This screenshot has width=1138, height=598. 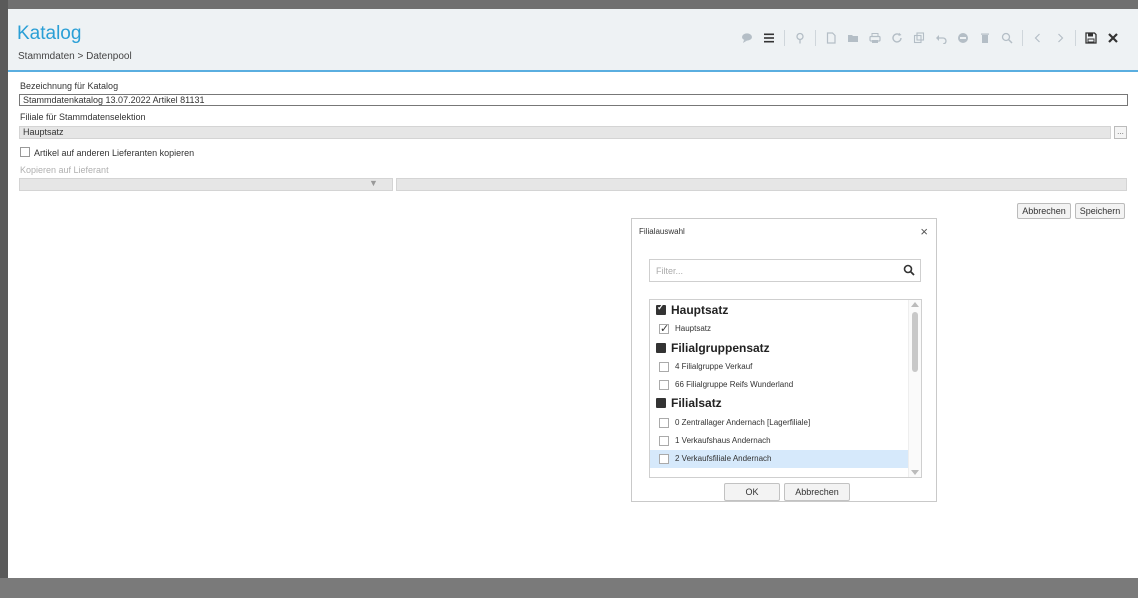 What do you see at coordinates (779, 329) in the screenshot?
I see `list-item: Hauptsatz` at bounding box center [779, 329].